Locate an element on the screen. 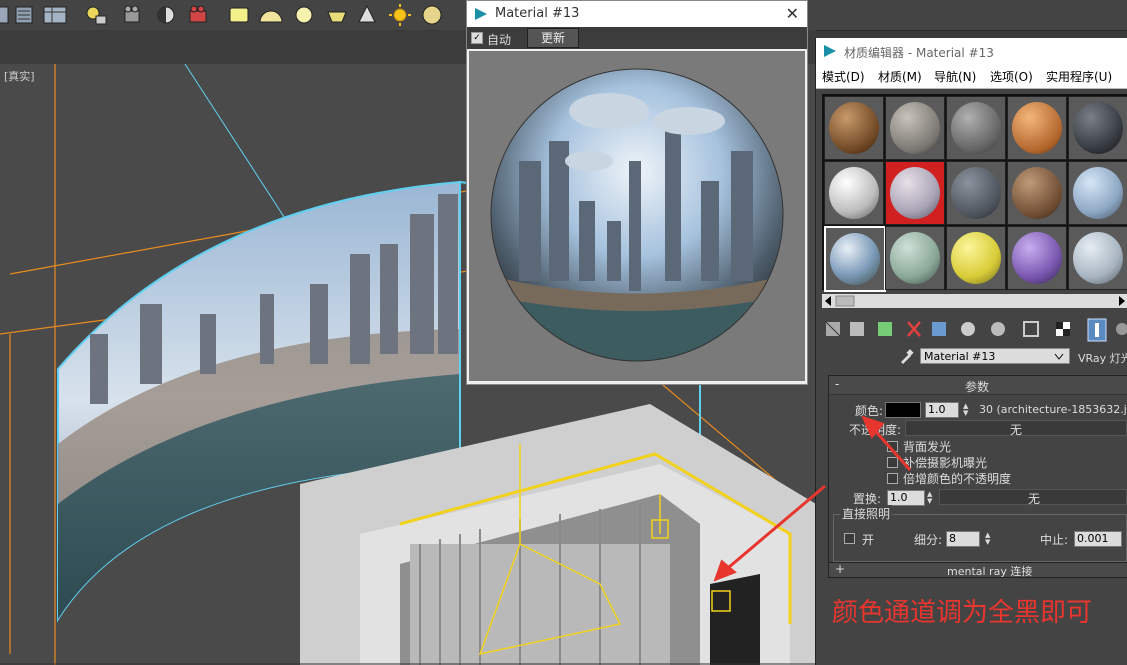 The height and width of the screenshot is (665, 1127). annotation-arrows is located at coordinates (812, 498).